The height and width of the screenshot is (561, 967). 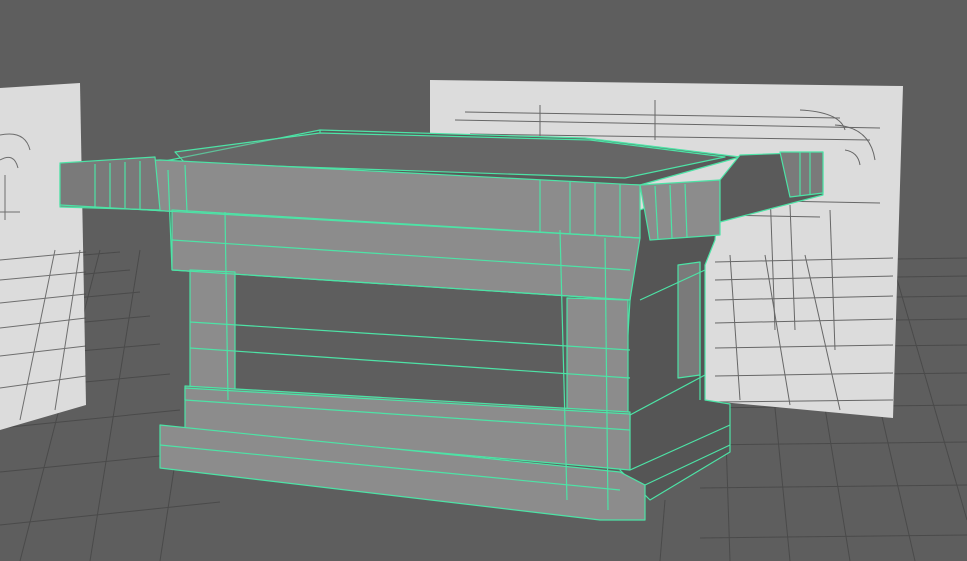 I want to click on left-image-plane, so click(x=43, y=256).